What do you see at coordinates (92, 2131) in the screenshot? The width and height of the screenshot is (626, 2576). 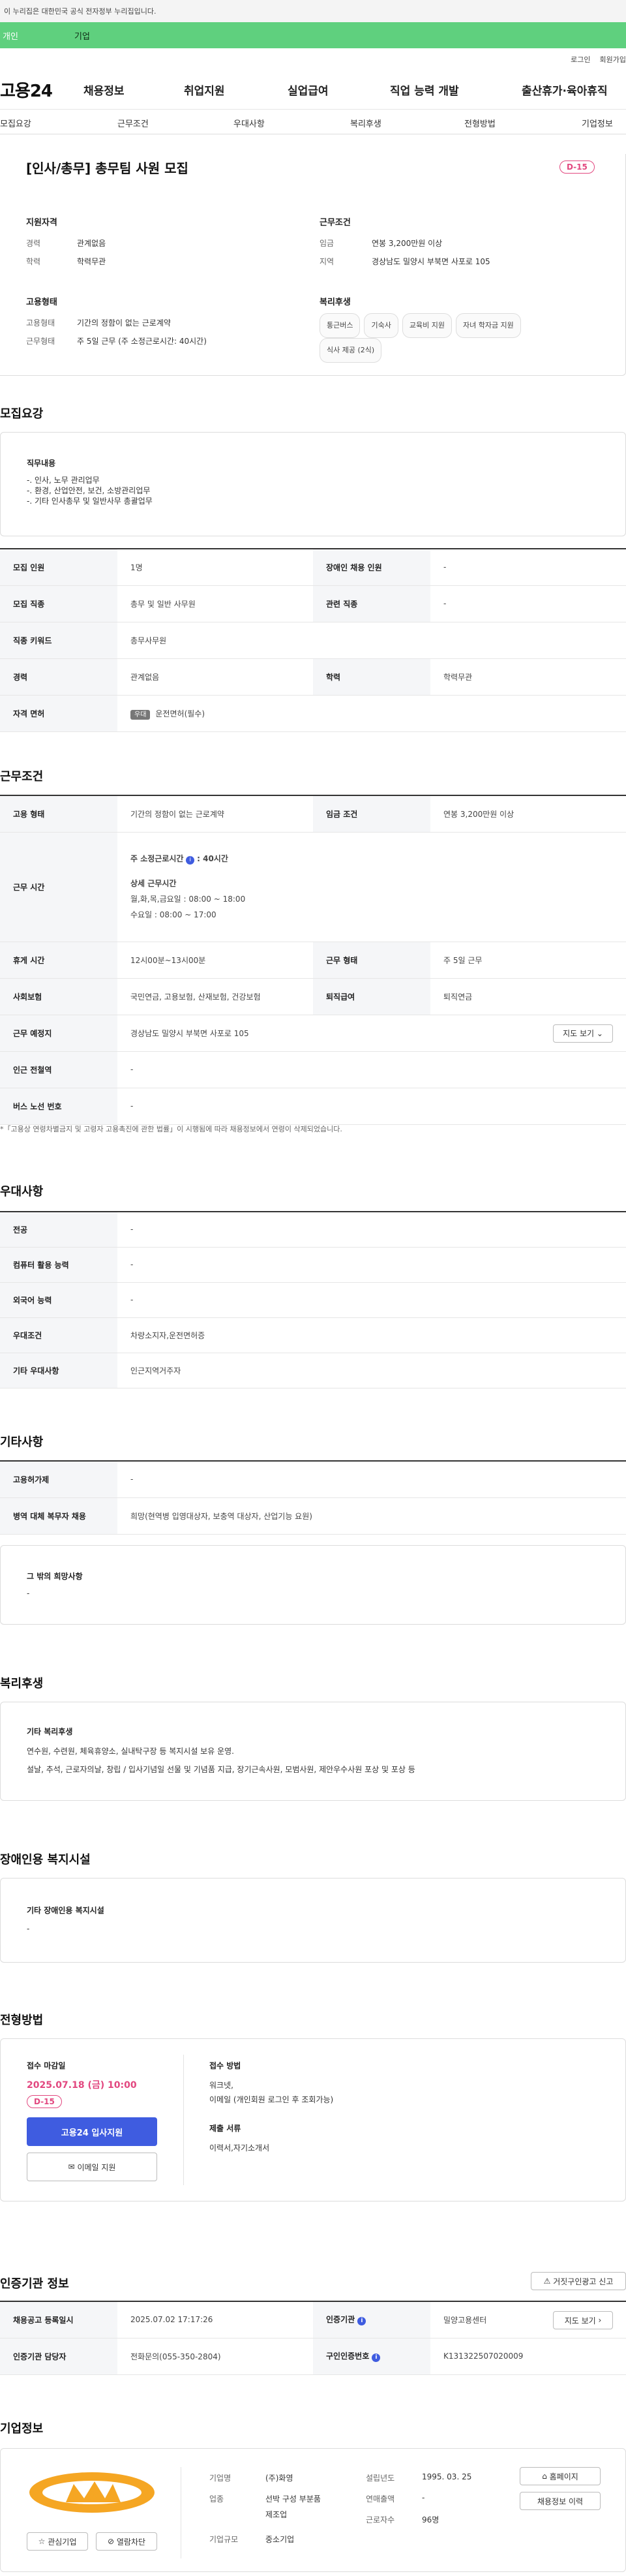 I see `apply-button: 고용24 입사지원` at bounding box center [92, 2131].